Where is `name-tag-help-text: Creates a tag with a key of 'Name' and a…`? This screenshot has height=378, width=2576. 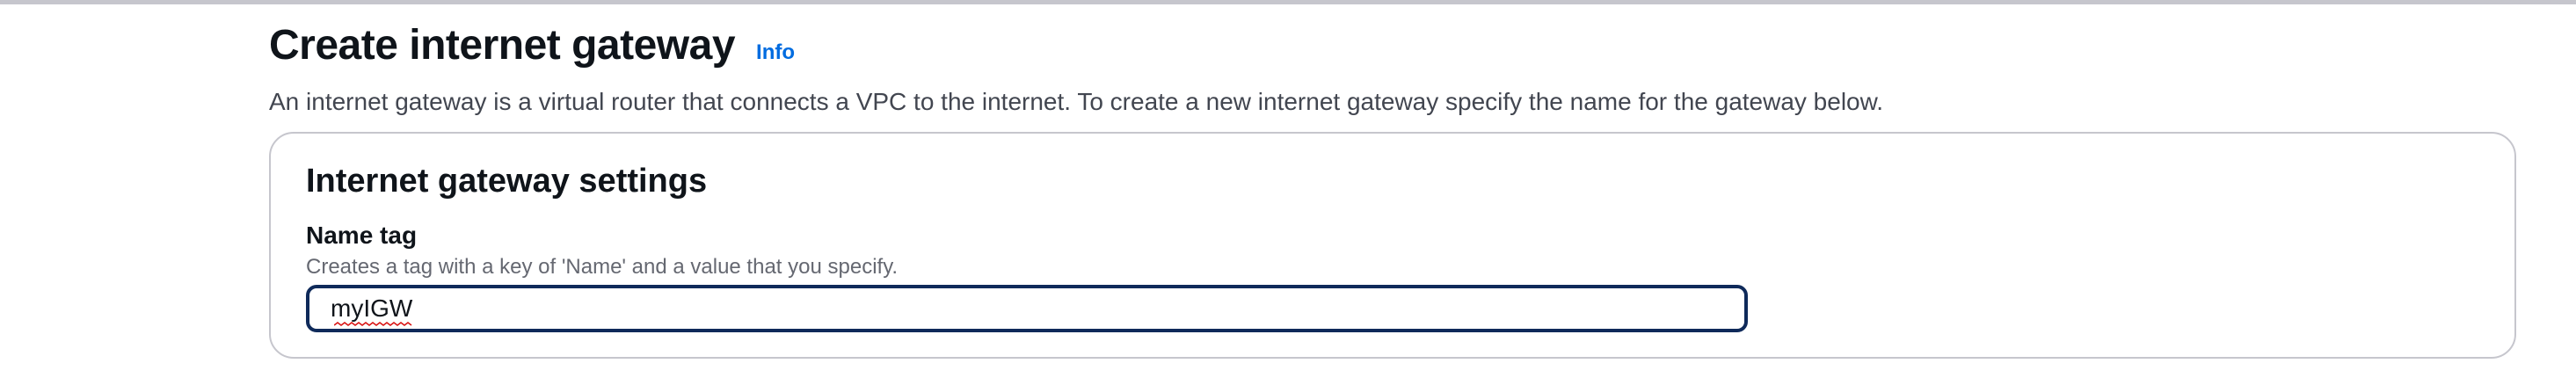 name-tag-help-text: Creates a tag with a key of 'Name' and a… is located at coordinates (602, 267).